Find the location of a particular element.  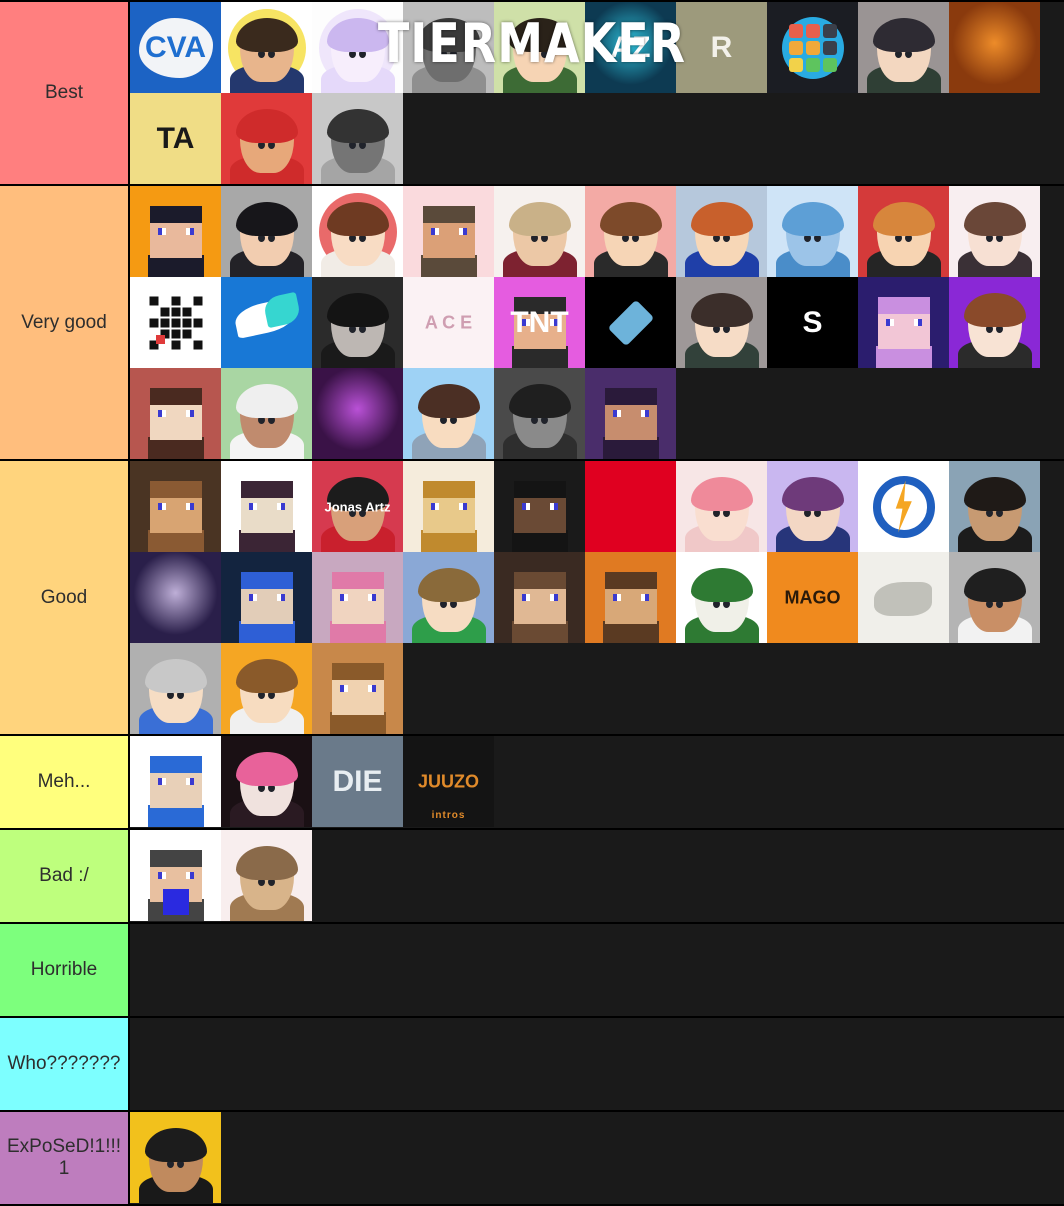

chibi-white-cap-avatar is located at coordinates (721, 322).